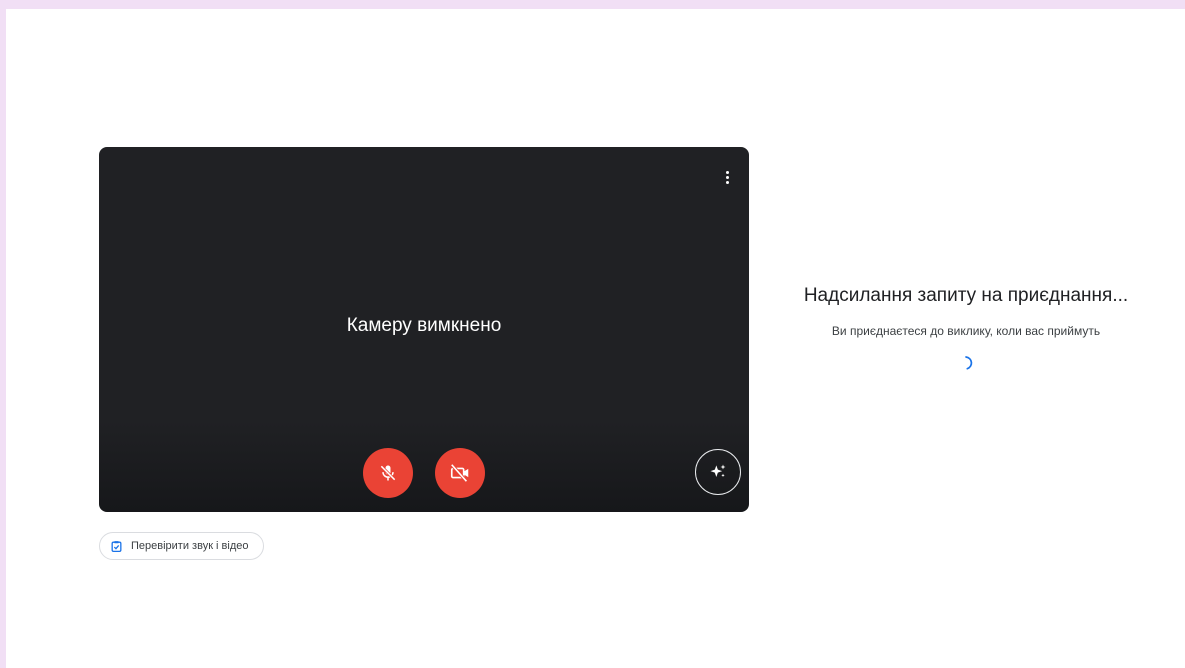  I want to click on check-av-icon, so click(116, 546).